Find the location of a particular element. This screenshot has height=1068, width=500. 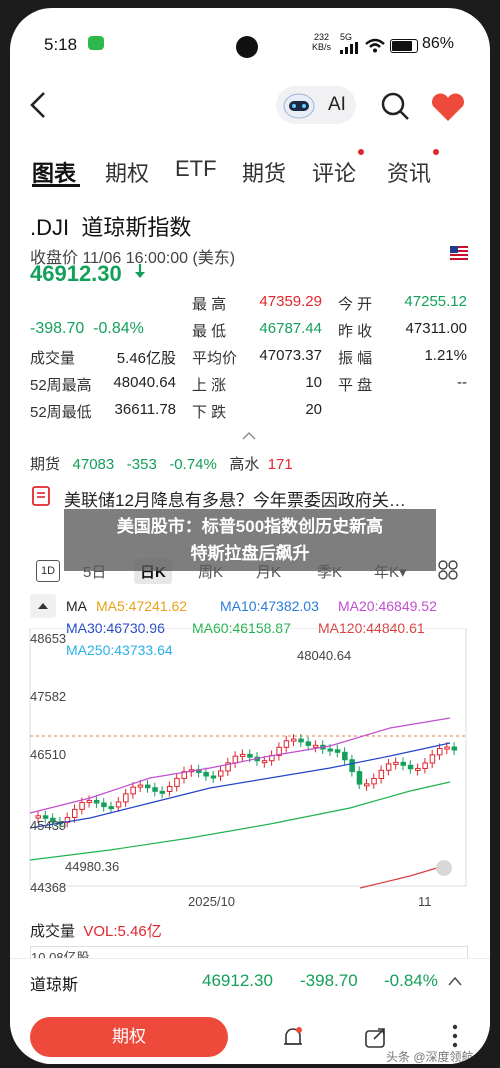

low-annotation: 44980.36 is located at coordinates (92, 866).